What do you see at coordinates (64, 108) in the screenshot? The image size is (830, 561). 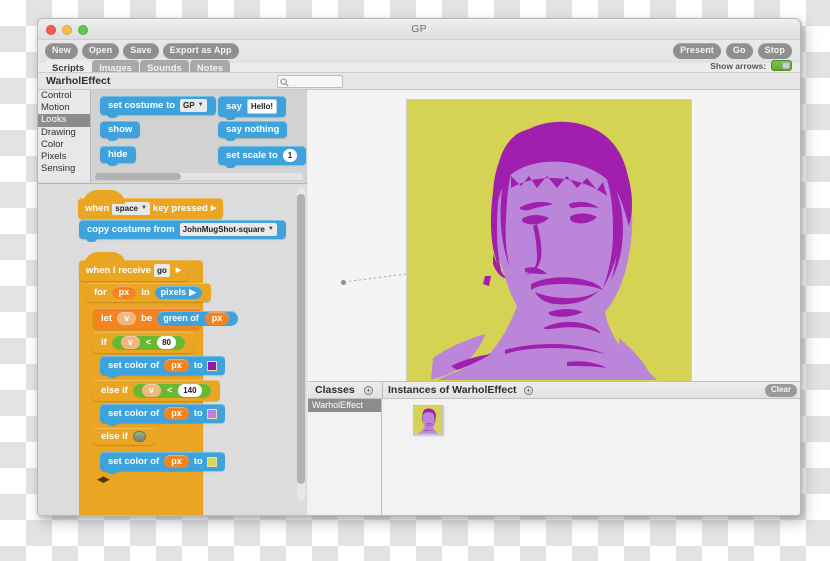 I see `category-motion: Motion` at bounding box center [64, 108].